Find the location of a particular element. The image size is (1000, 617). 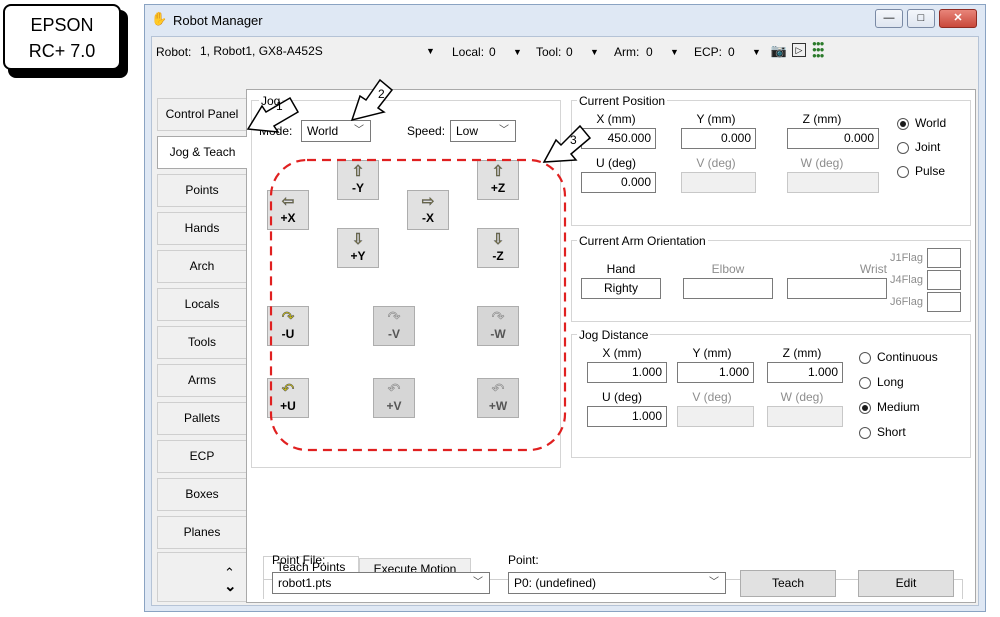

callout-2-number: 2 is located at coordinates (381, 94).